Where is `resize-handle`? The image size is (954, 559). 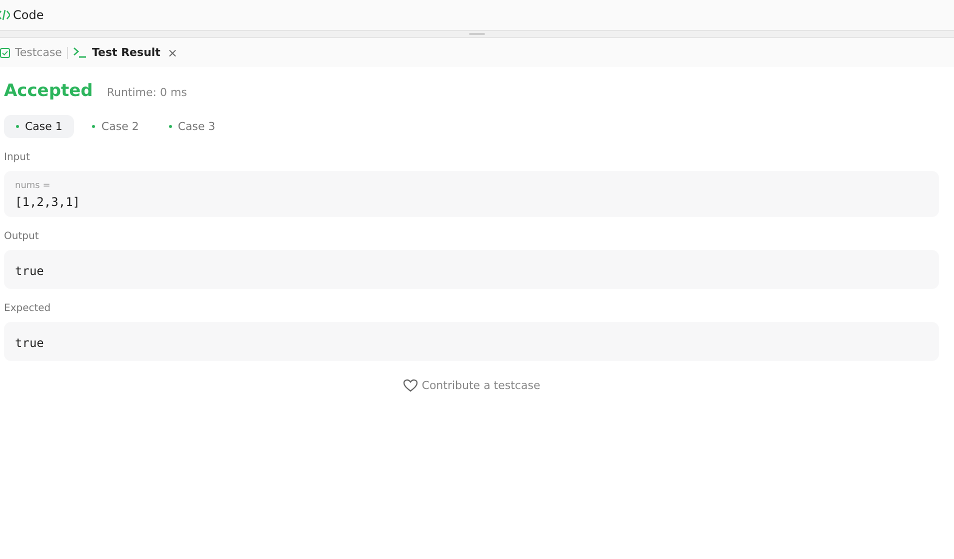
resize-handle is located at coordinates (477, 34).